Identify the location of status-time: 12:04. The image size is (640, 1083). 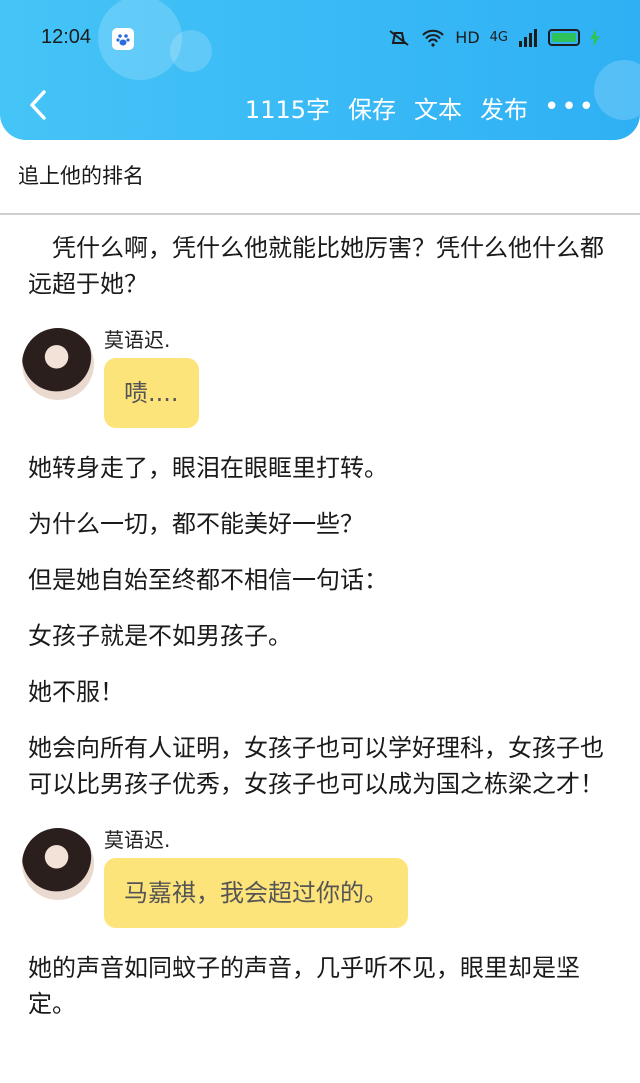
(66, 37).